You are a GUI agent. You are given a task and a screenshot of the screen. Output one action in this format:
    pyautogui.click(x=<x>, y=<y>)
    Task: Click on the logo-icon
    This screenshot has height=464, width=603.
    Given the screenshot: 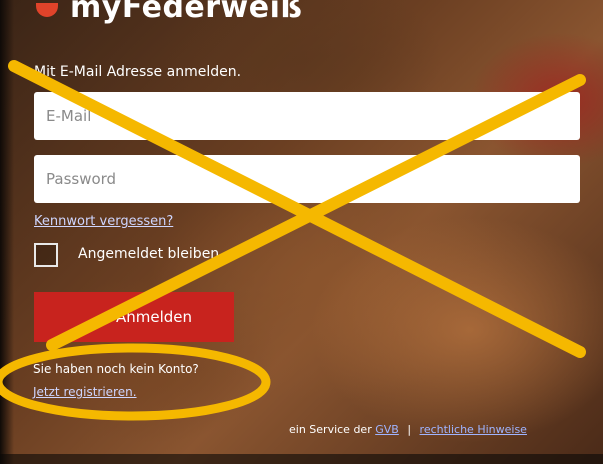 What is the action you would take?
    pyautogui.click(x=47, y=10)
    